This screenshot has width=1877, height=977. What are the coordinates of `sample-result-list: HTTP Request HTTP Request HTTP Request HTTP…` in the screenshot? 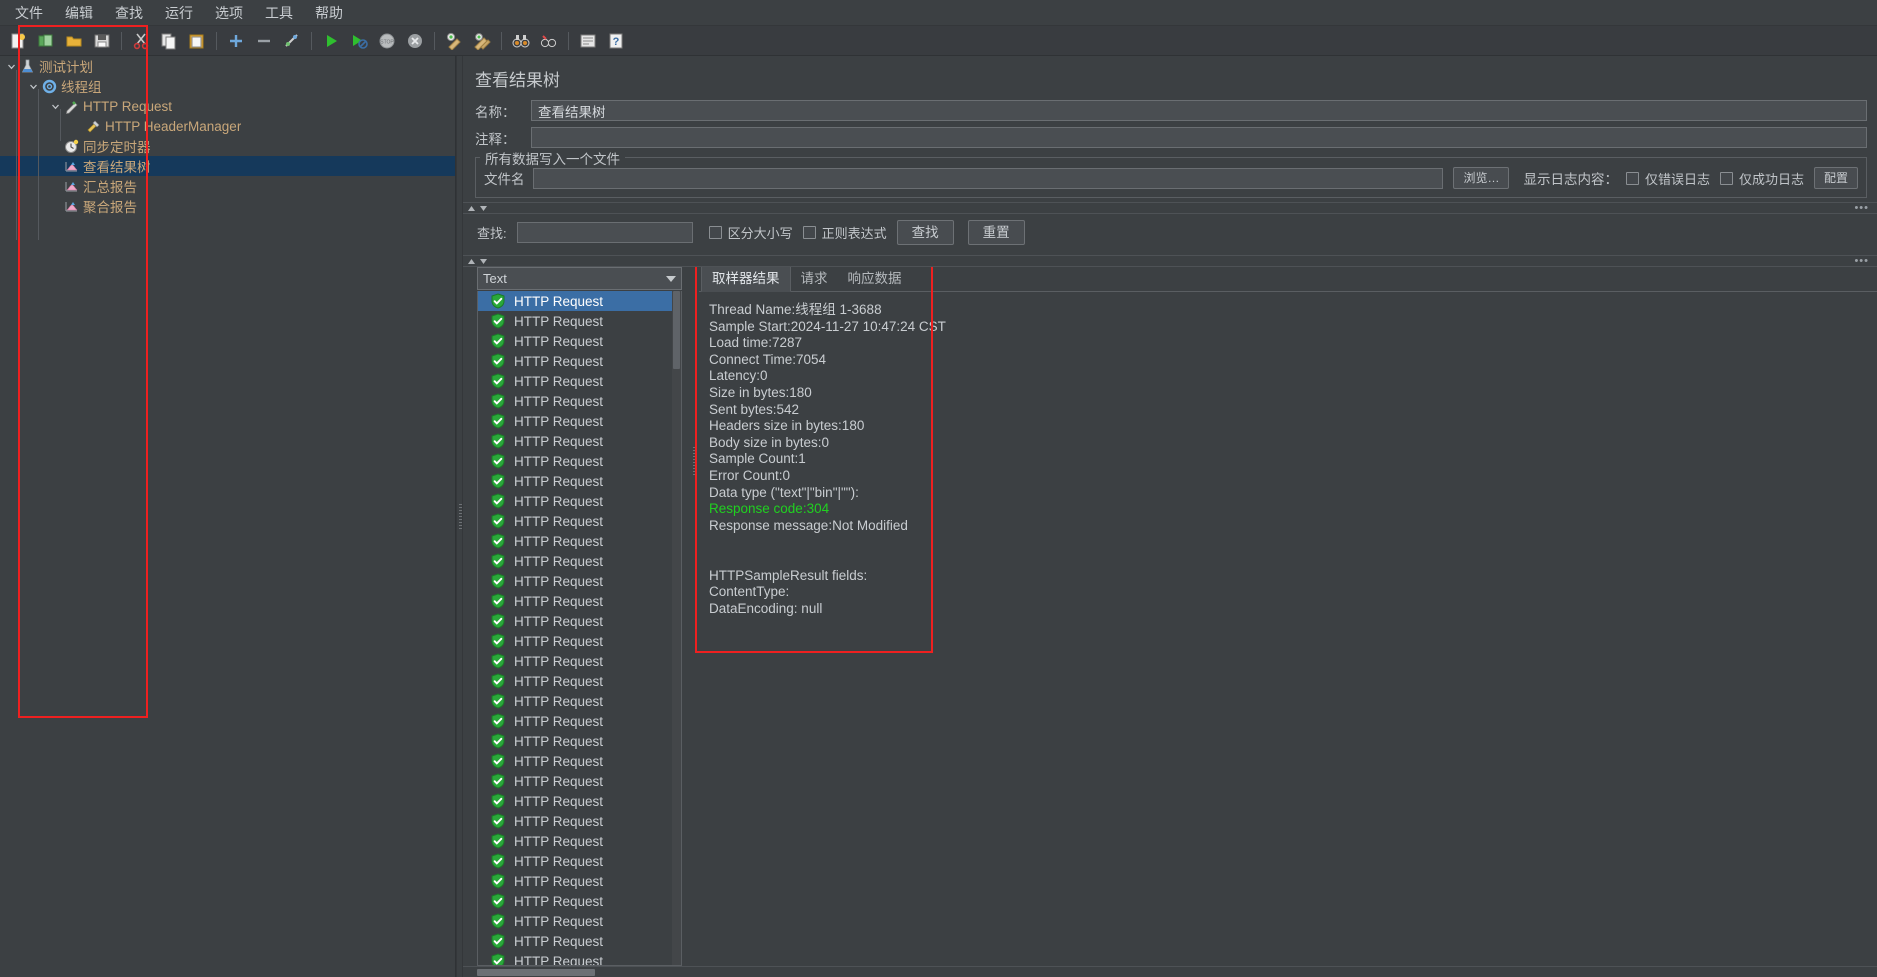 It's located at (579, 628).